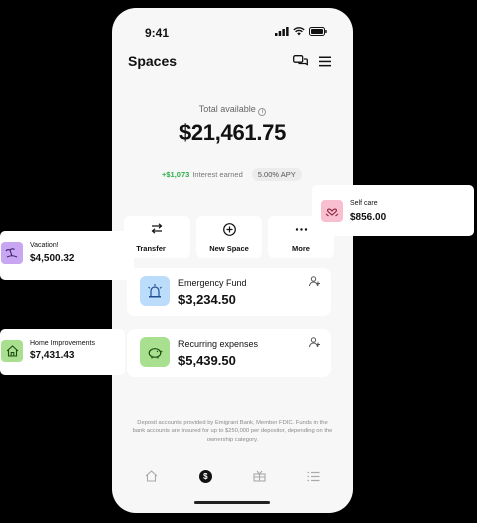  Describe the element at coordinates (218, 344) in the screenshot. I see `space-name: Recurring expenses` at that location.